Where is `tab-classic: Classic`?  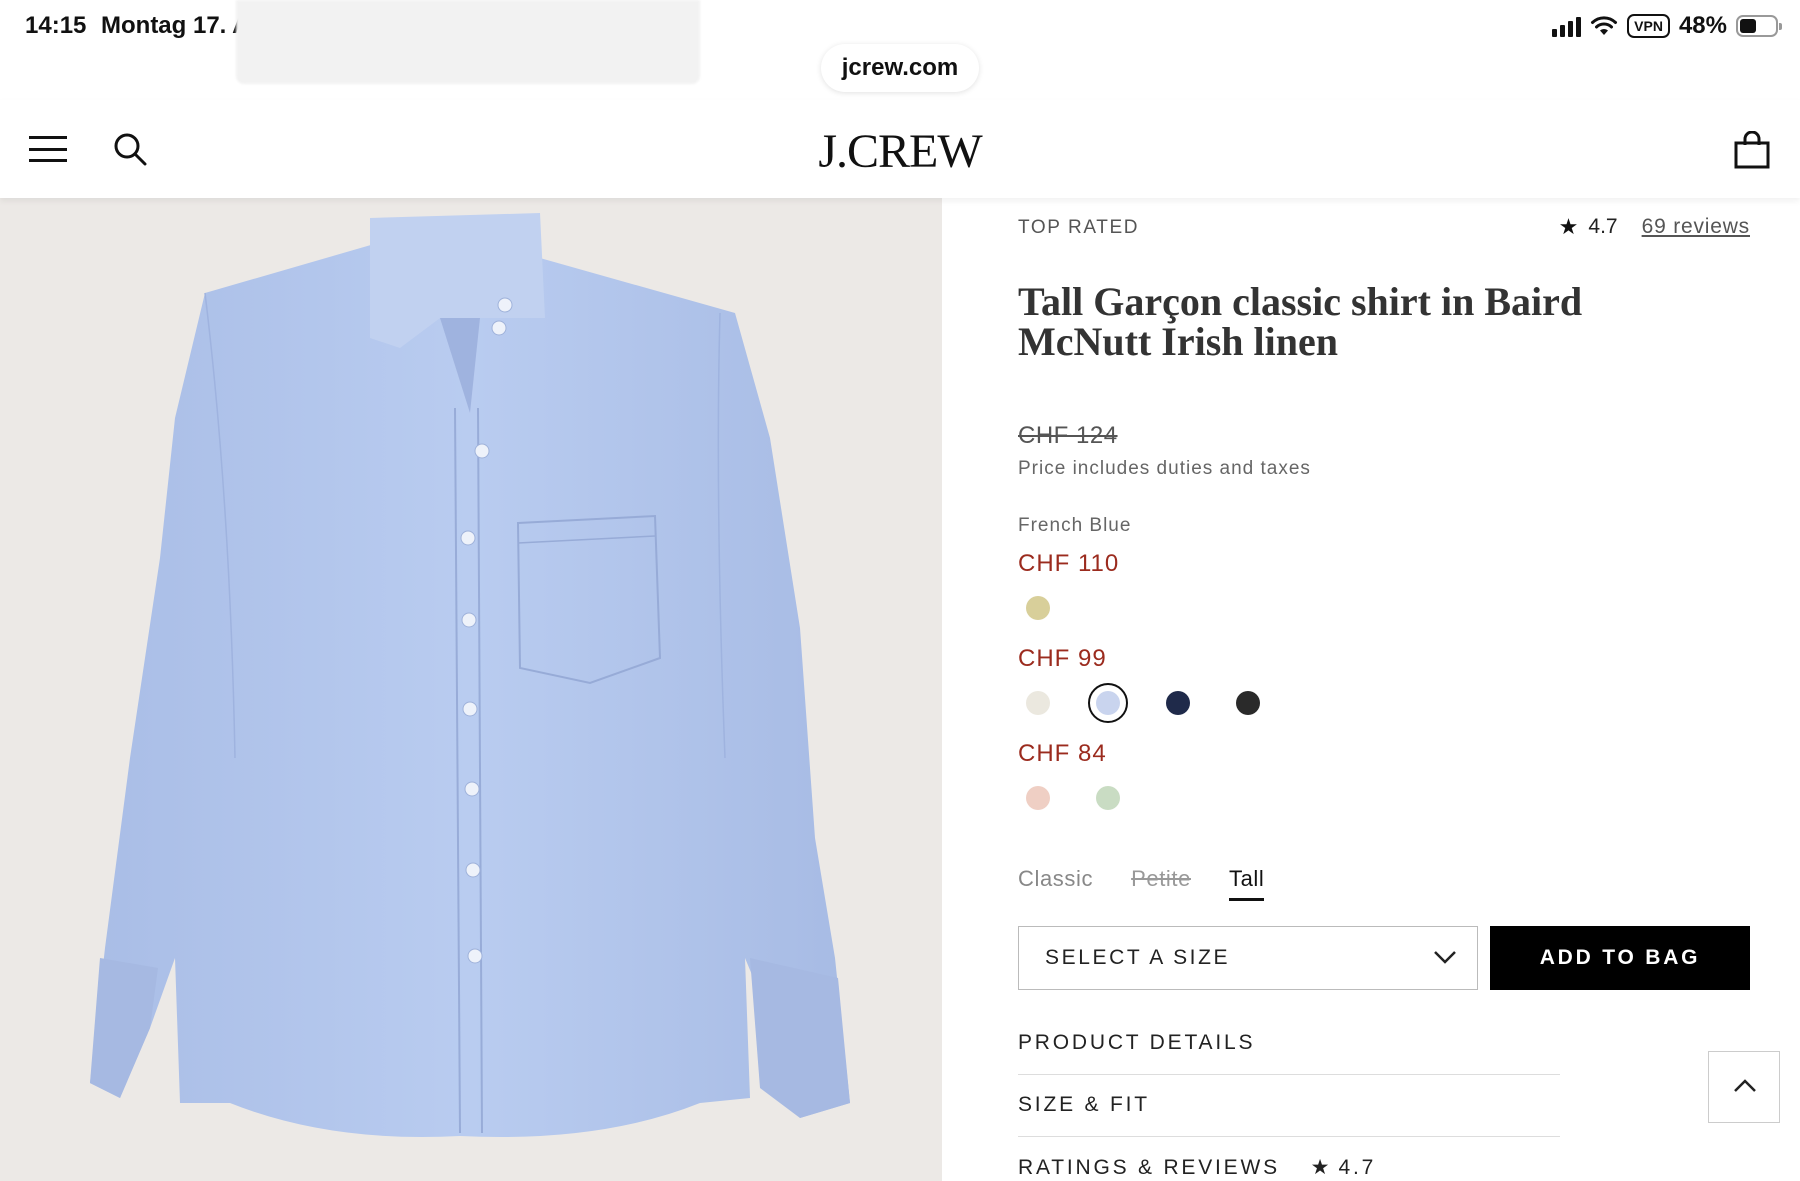
tab-classic: Classic is located at coordinates (1055, 883).